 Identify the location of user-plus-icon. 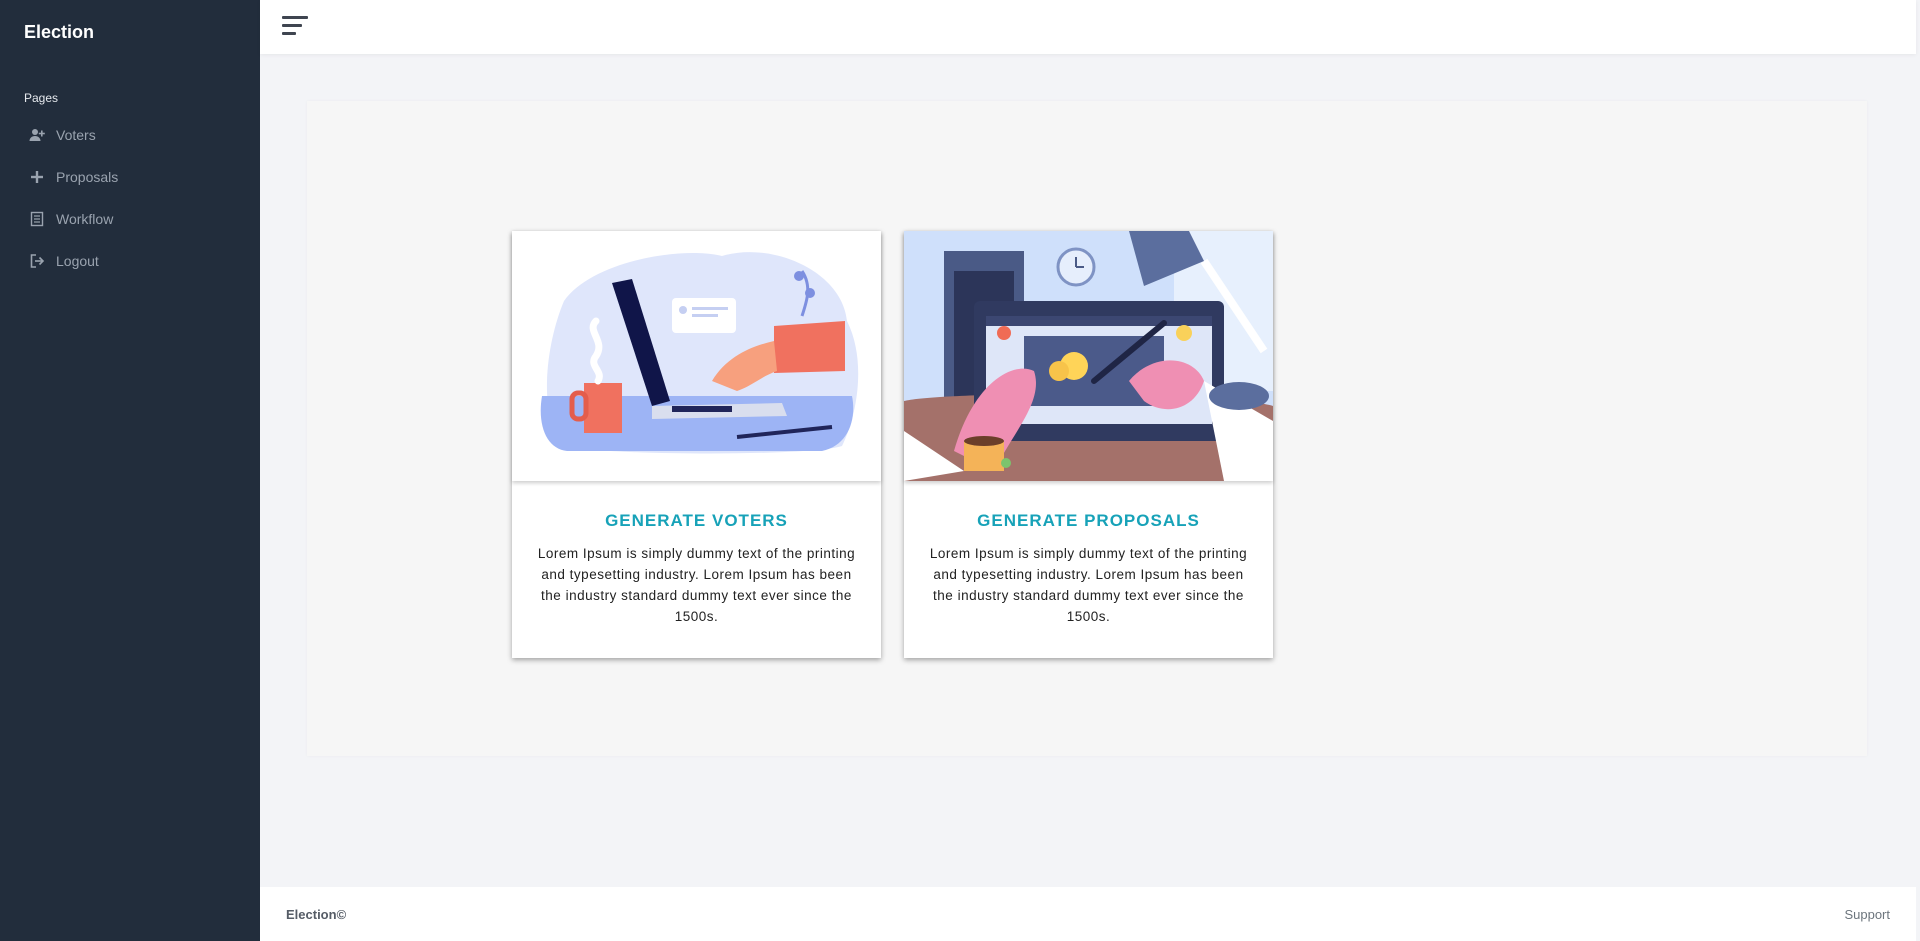
(37, 135).